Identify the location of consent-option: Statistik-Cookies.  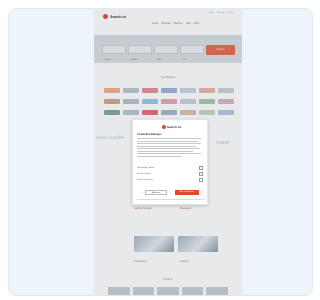
(170, 173).